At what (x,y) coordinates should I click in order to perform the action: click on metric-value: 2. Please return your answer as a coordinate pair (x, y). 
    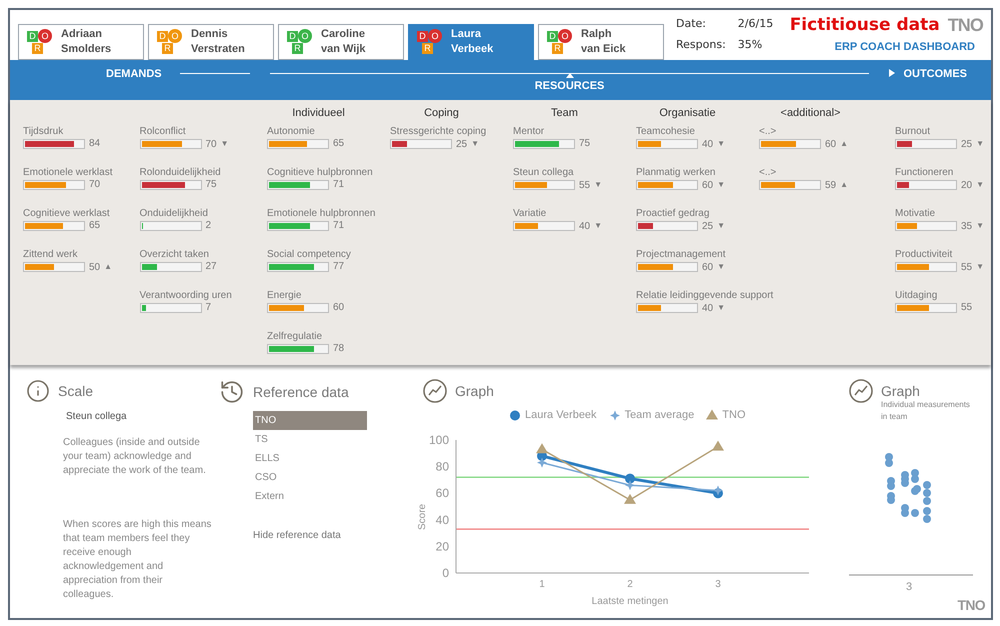
    Looking at the image, I should click on (209, 225).